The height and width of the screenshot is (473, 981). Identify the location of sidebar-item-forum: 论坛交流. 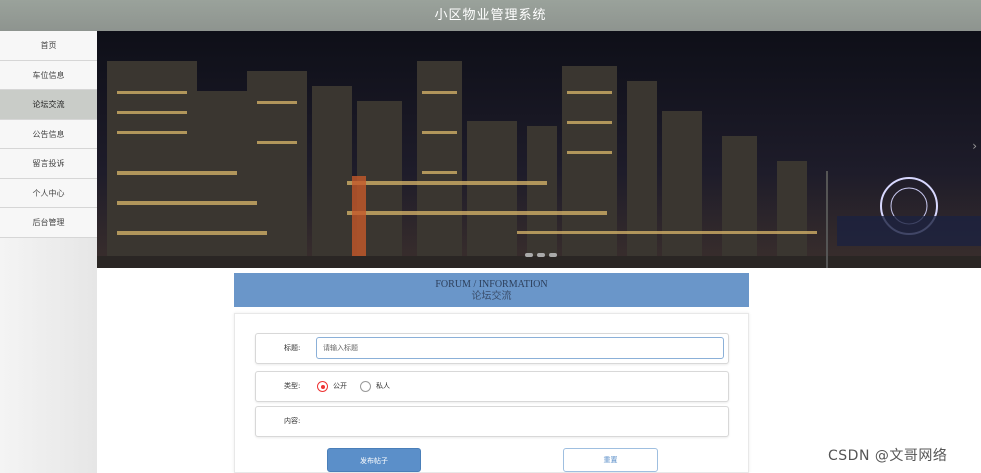
(48, 105).